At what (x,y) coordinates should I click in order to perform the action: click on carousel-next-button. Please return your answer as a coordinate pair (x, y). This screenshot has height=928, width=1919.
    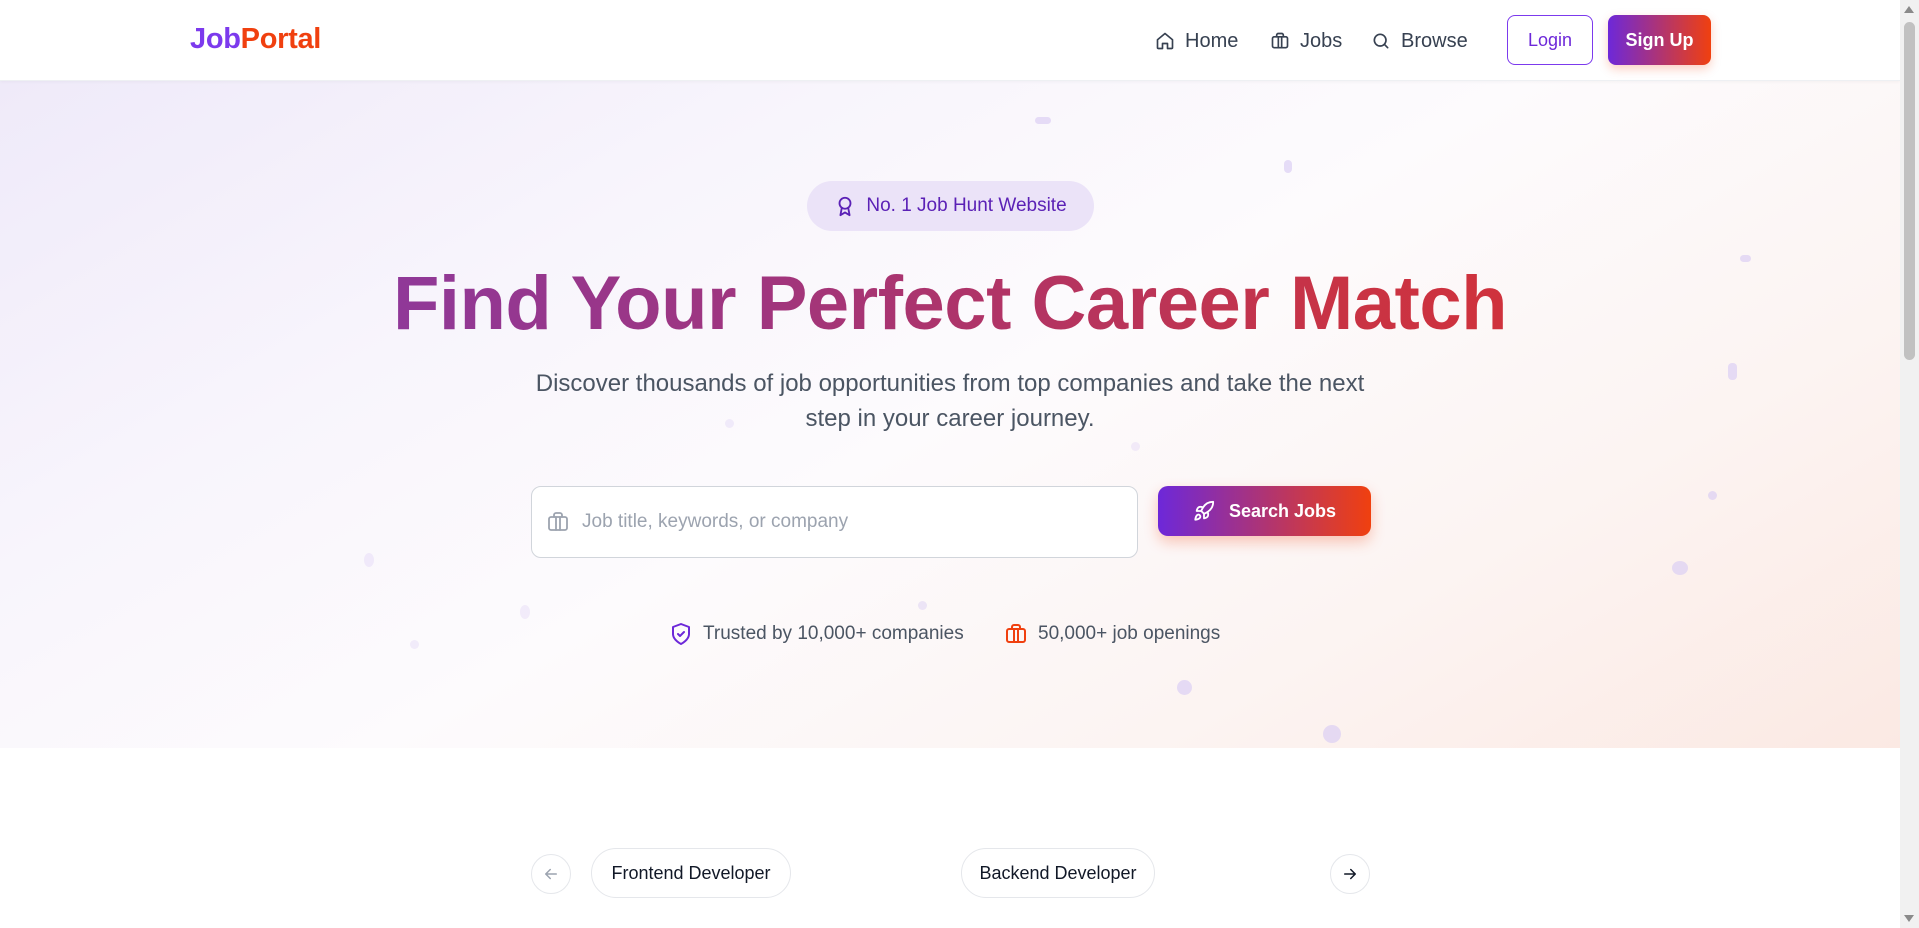
    Looking at the image, I should click on (1350, 874).